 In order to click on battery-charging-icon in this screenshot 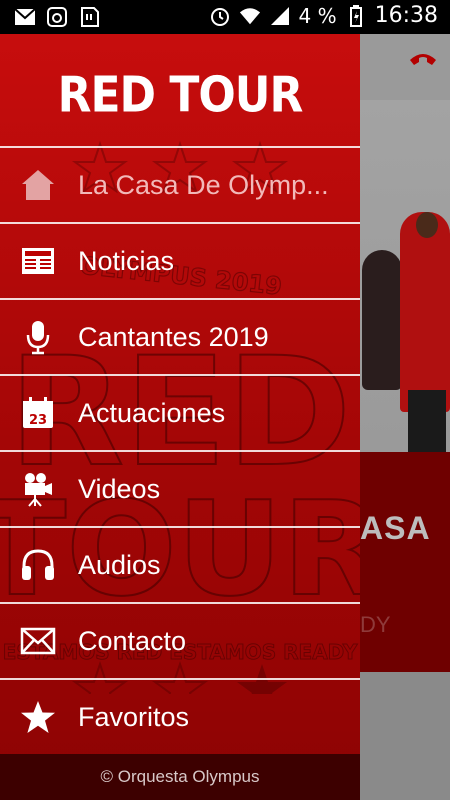, I will do `click(356, 15)`.